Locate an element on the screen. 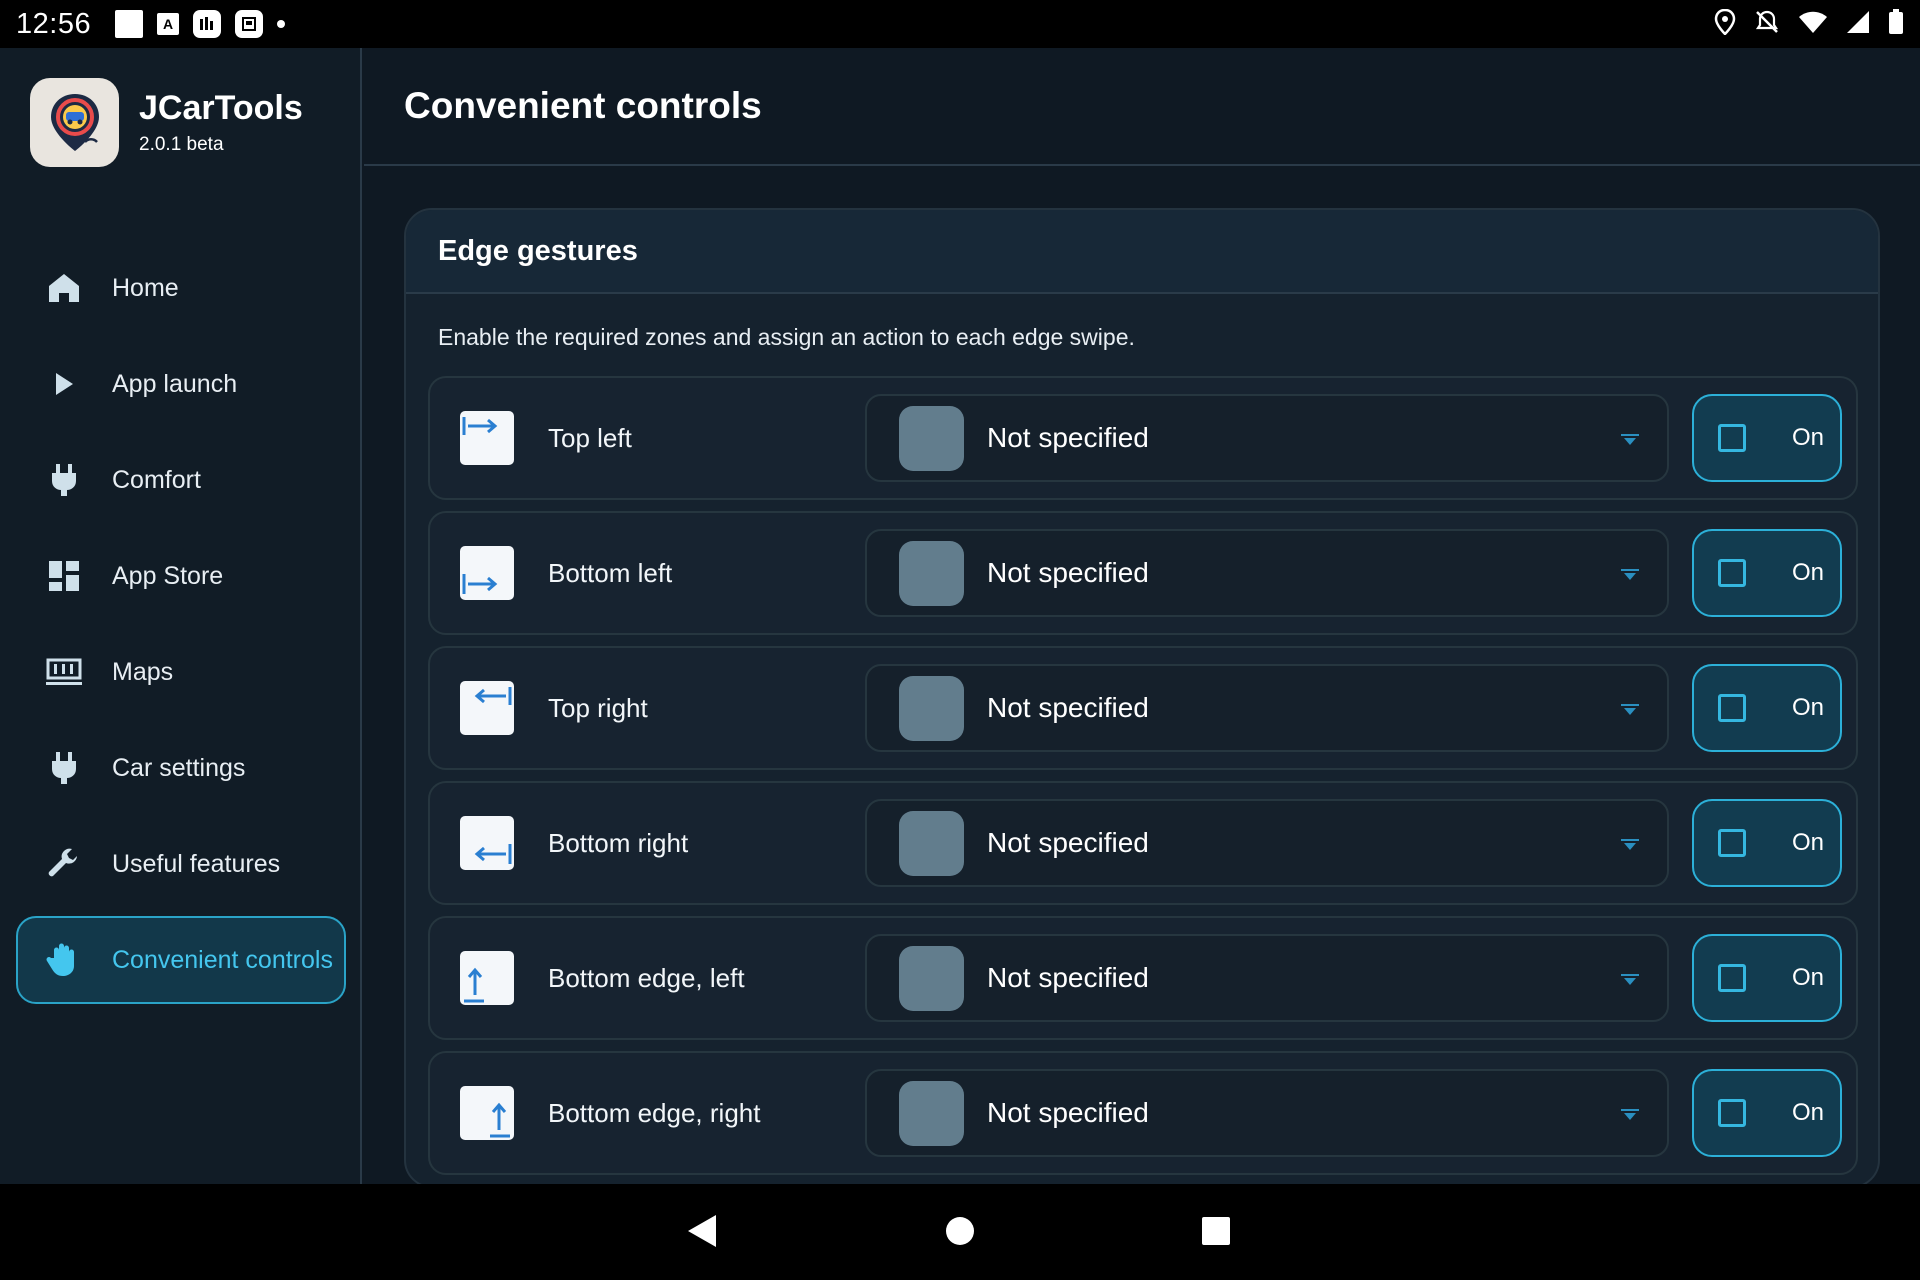 The height and width of the screenshot is (1280, 1920). sidebar-item-label: Car settings is located at coordinates (179, 767).